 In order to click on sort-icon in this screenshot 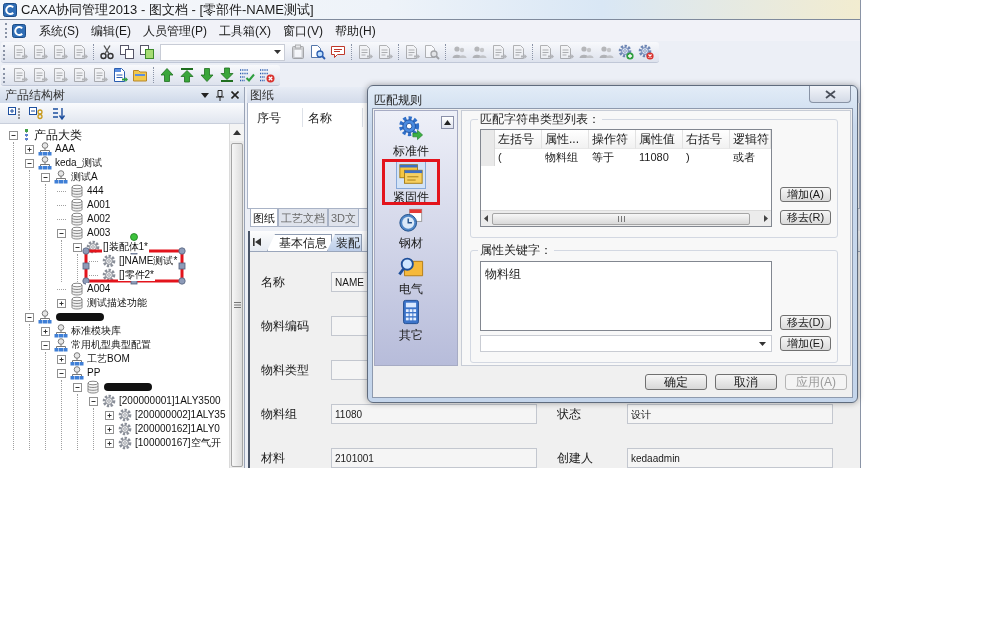, I will do `click(59, 113)`.